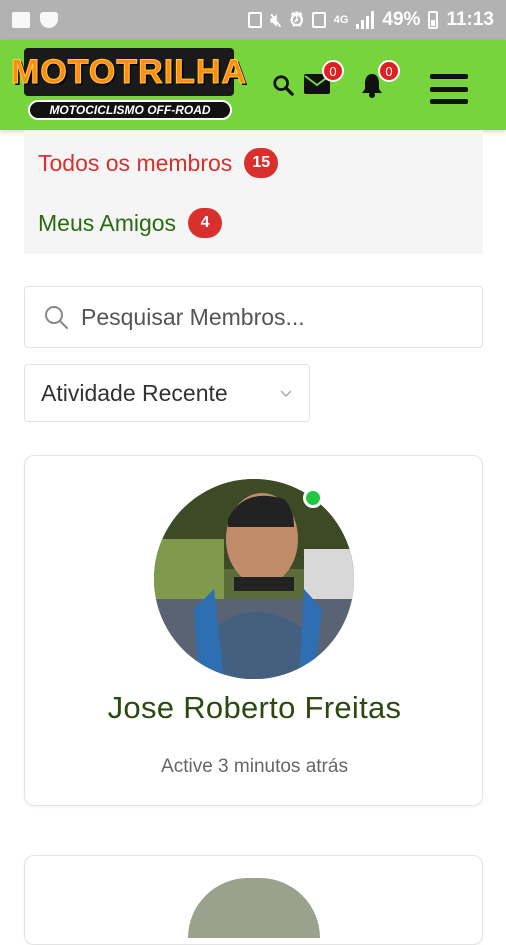 The height and width of the screenshot is (945, 506). What do you see at coordinates (254, 766) in the screenshot?
I see `member-activity: Active 3 minutos atrás` at bounding box center [254, 766].